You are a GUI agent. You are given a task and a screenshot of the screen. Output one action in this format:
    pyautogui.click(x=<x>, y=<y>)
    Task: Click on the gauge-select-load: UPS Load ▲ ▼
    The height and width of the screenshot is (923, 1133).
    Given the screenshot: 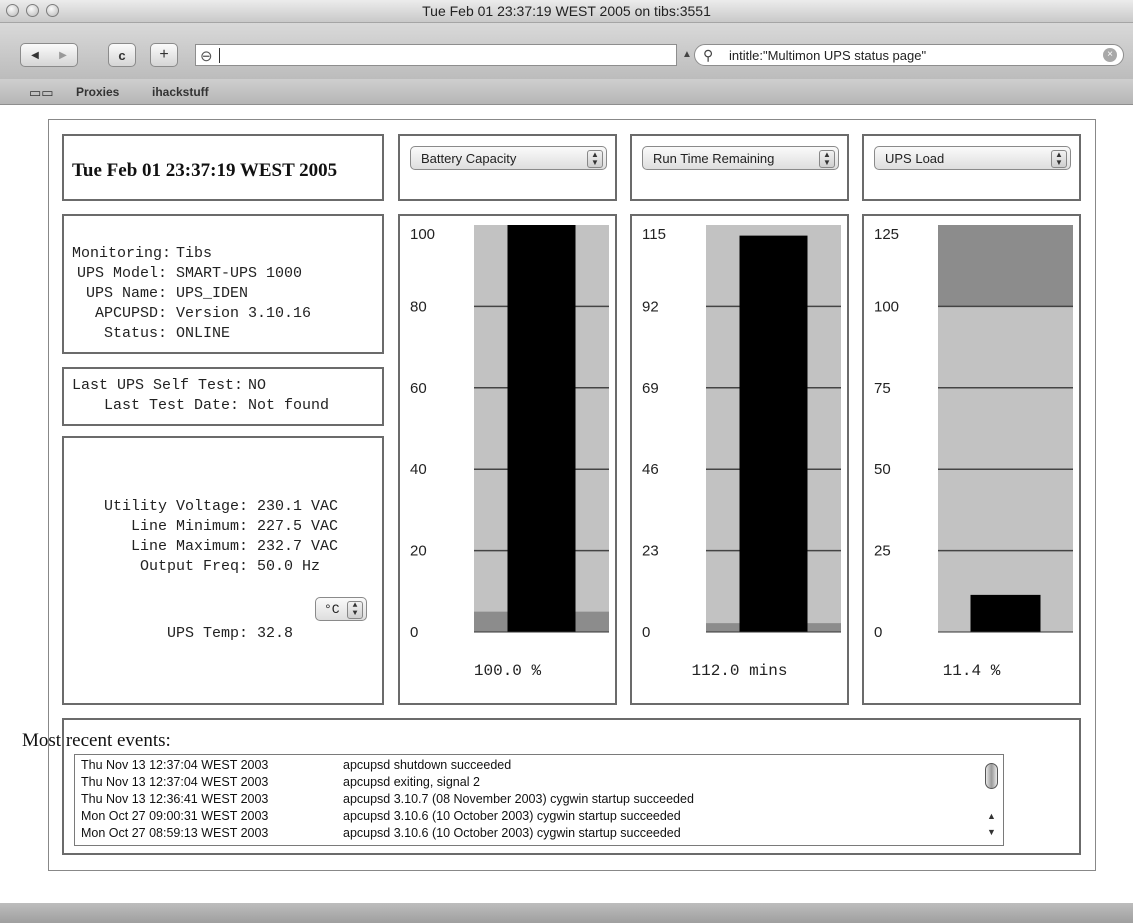 What is the action you would take?
    pyautogui.click(x=972, y=158)
    